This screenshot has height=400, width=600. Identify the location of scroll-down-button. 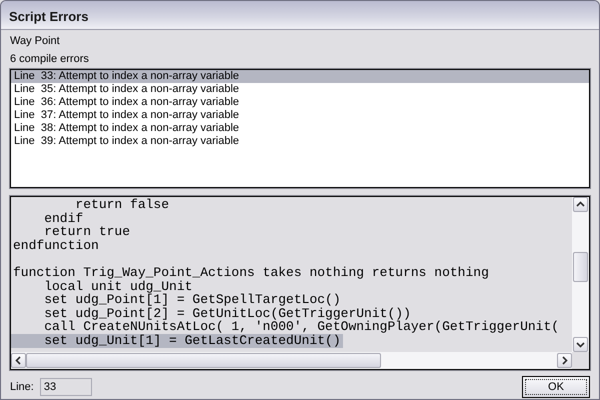
(580, 344).